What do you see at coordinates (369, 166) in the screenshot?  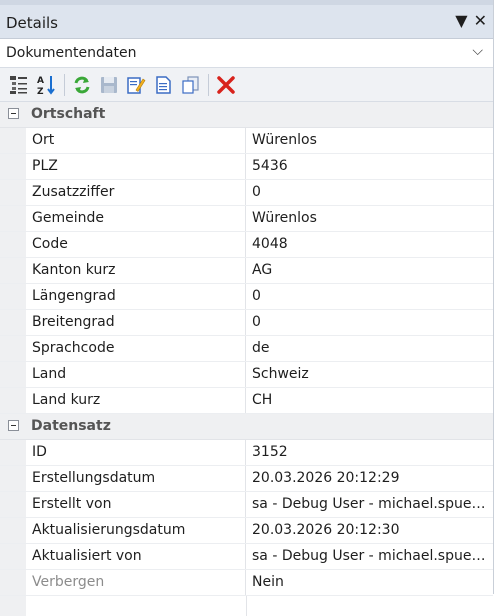 I see `property-value: 5436` at bounding box center [369, 166].